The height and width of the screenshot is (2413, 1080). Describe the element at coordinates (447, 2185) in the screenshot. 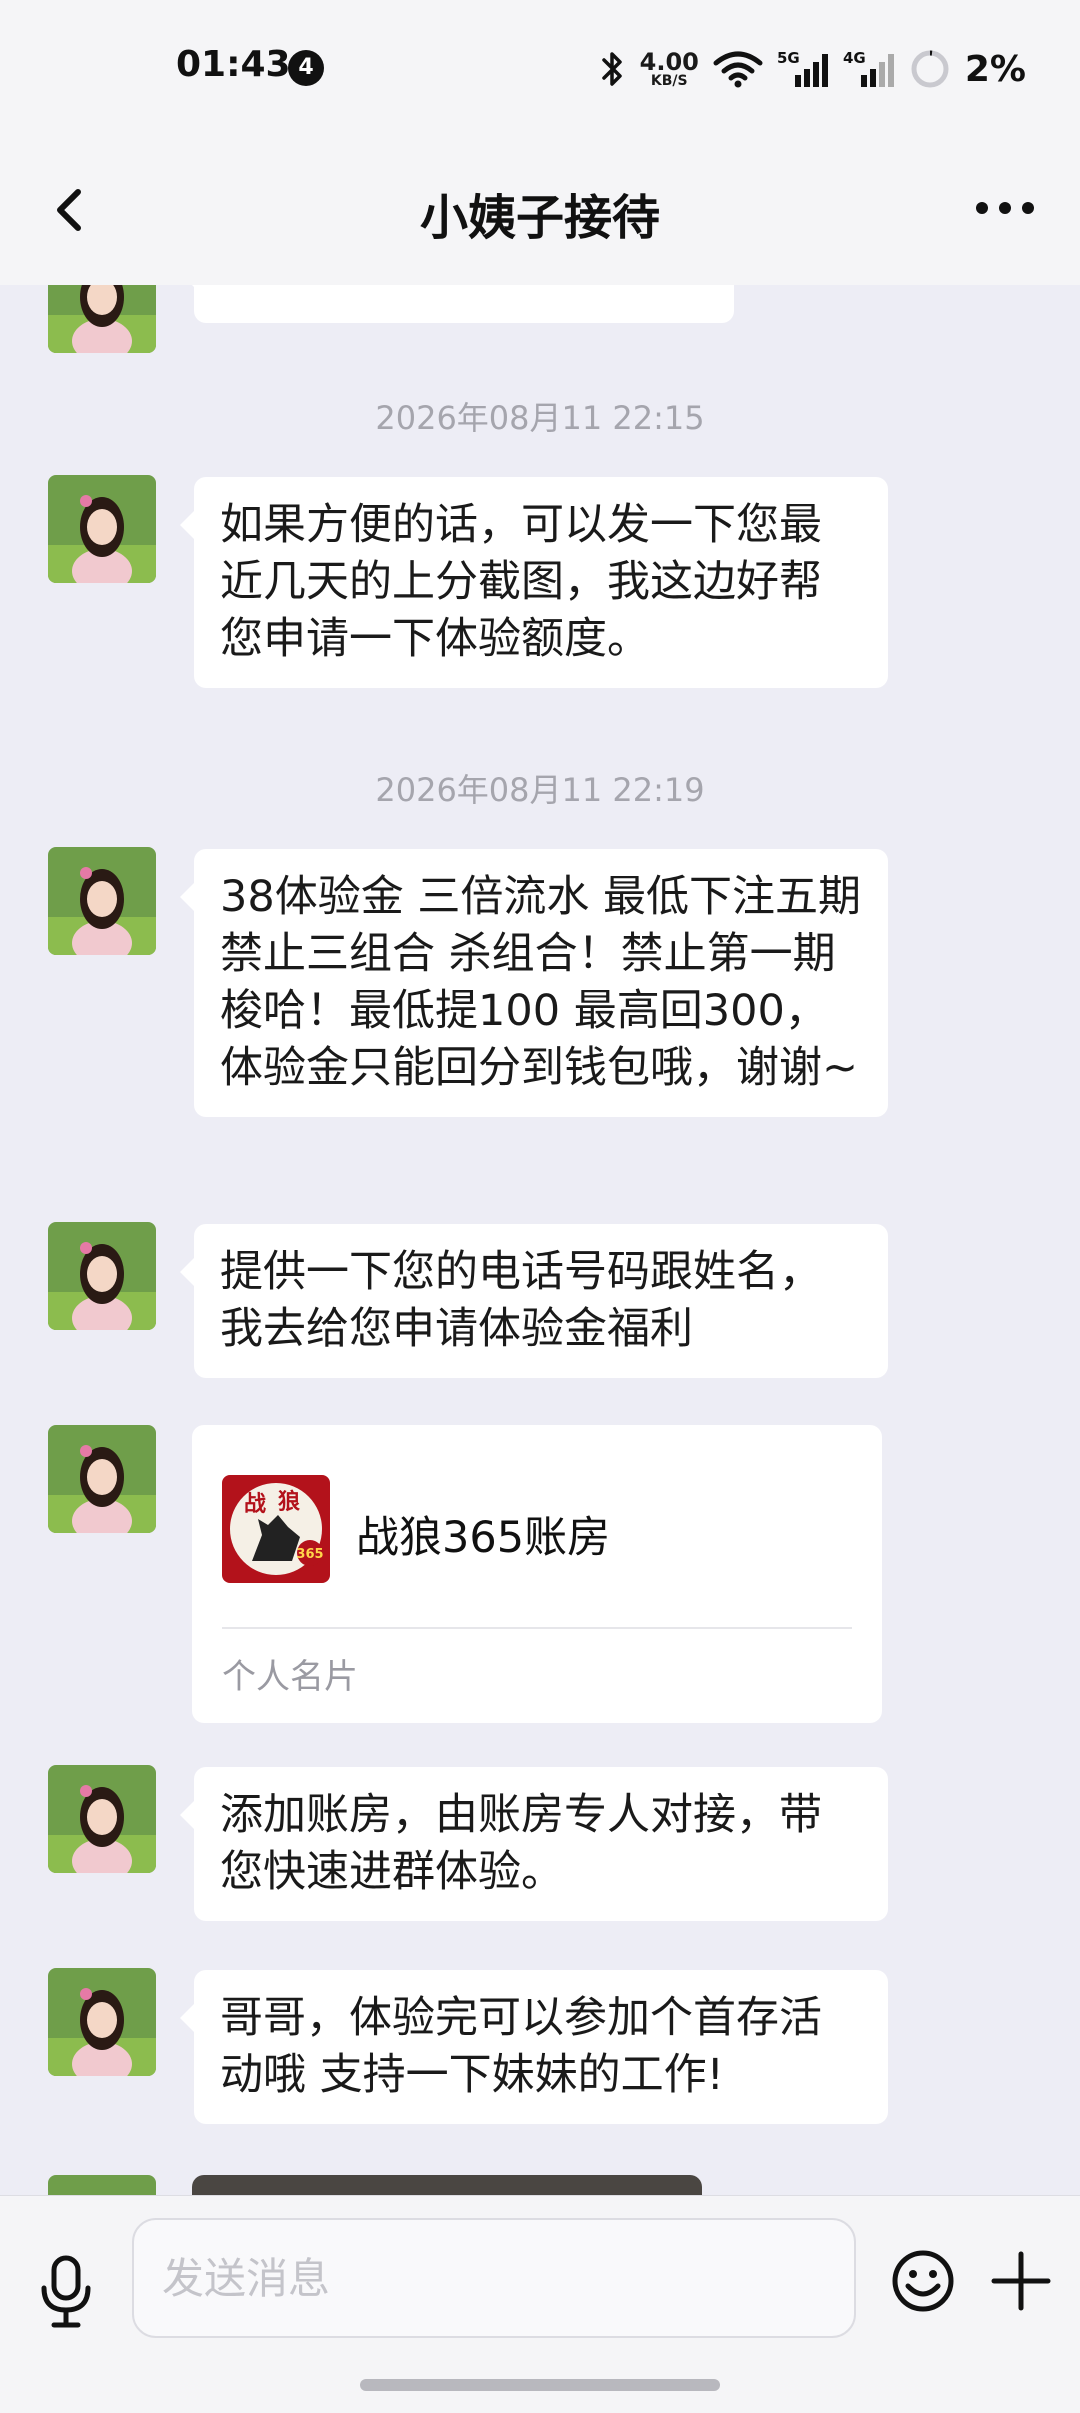

I see `image-message-partial` at that location.